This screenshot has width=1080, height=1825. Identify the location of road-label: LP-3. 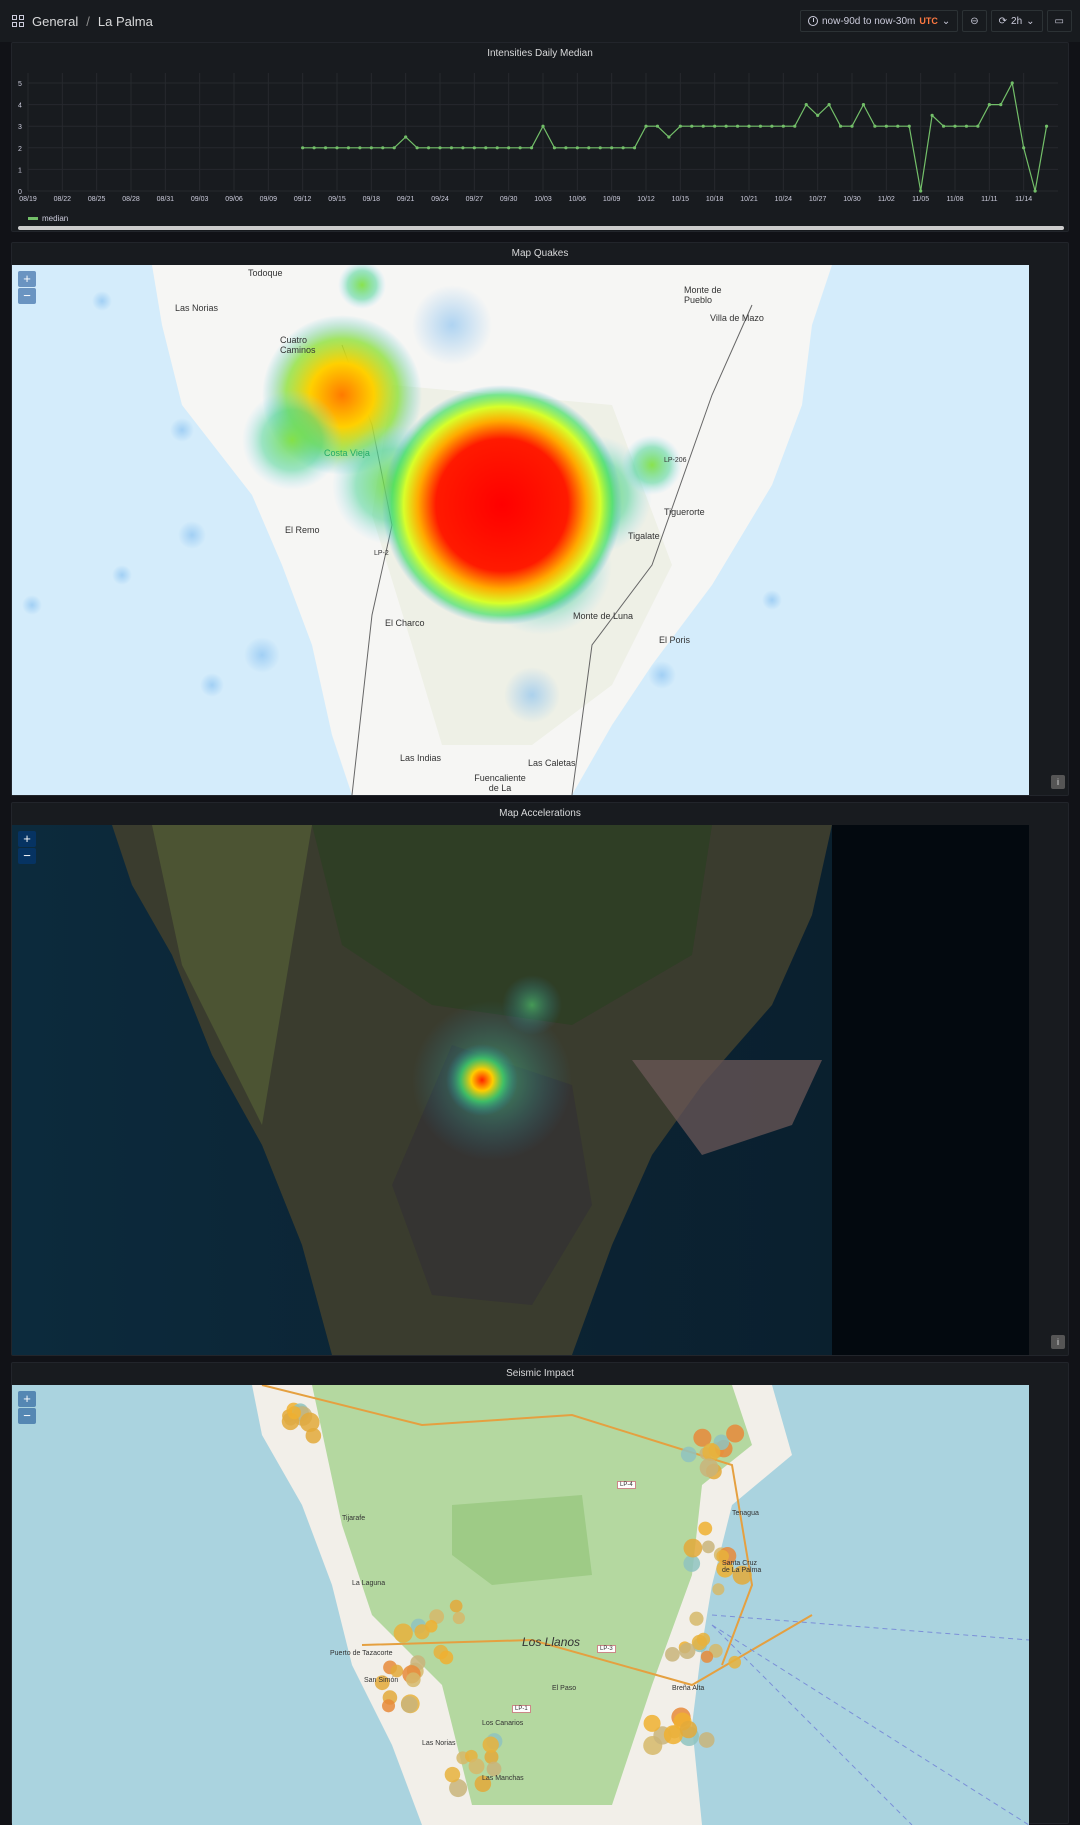
(606, 1649).